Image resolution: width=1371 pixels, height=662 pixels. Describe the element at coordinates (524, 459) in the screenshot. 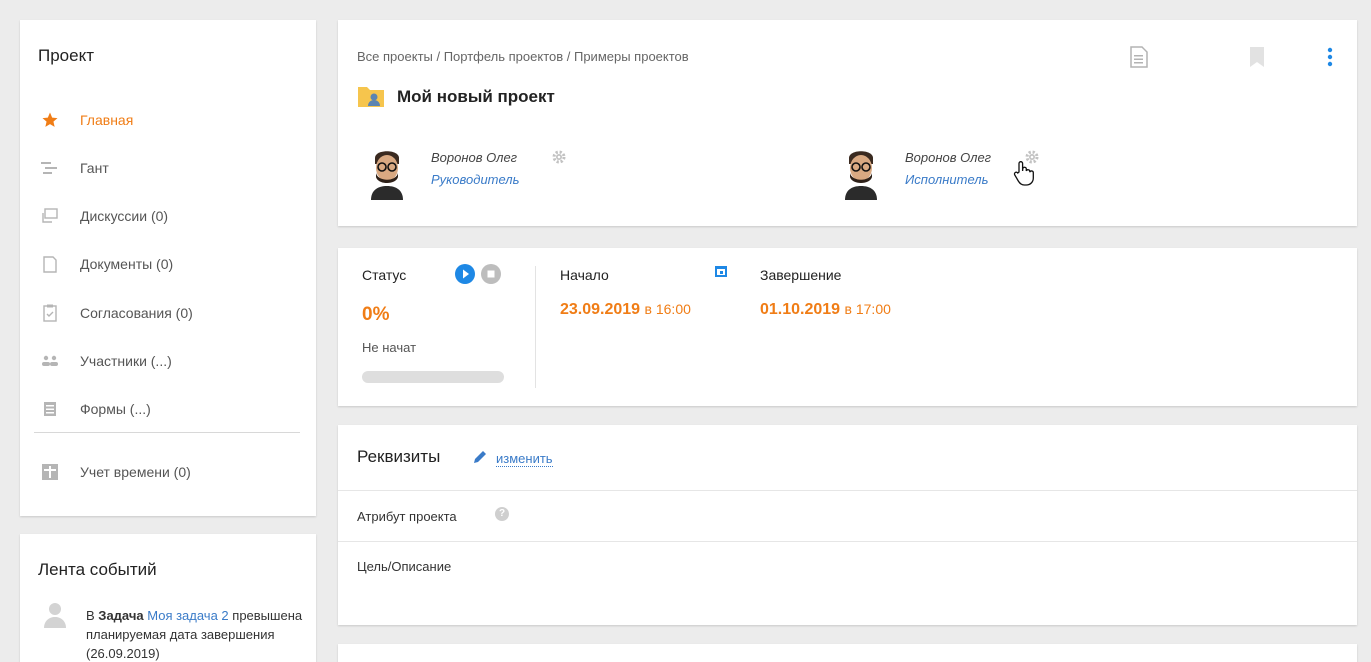

I see `edit-requisites-link: изменить` at that location.